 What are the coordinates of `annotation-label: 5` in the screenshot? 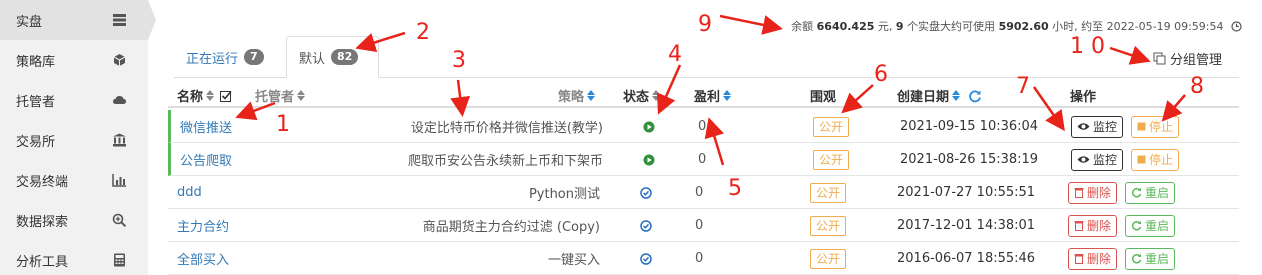 It's located at (735, 188).